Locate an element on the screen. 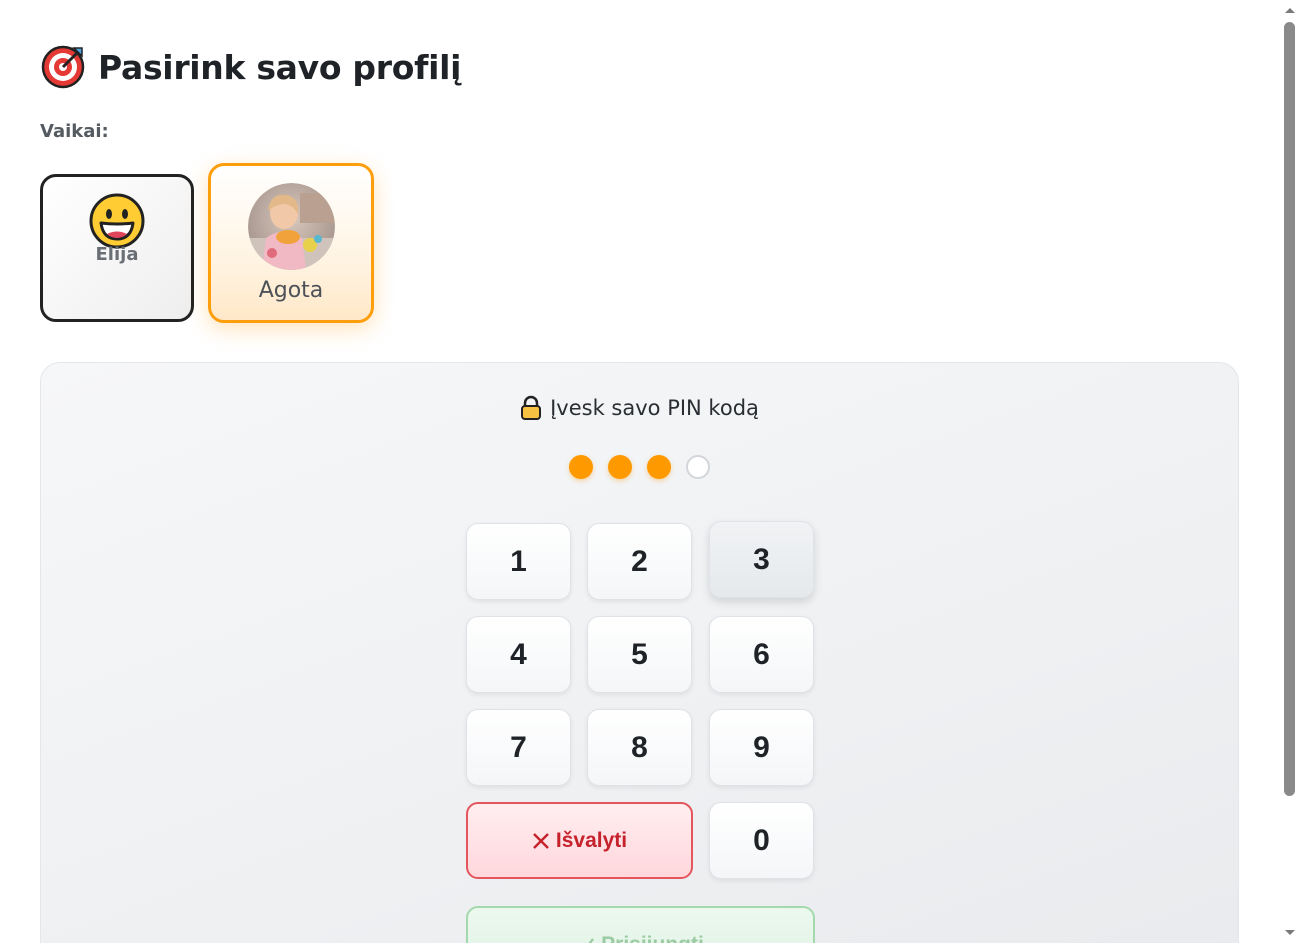 This screenshot has width=1298, height=943. key-9: 9 is located at coordinates (761, 747).